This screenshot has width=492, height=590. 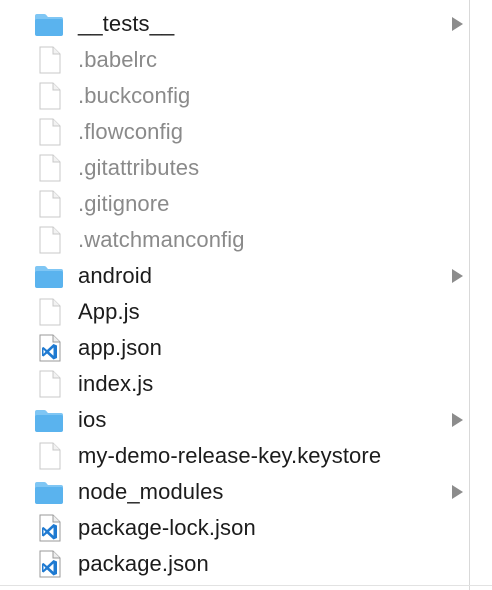 I want to click on file-name-label: package.json, so click(x=143, y=563).